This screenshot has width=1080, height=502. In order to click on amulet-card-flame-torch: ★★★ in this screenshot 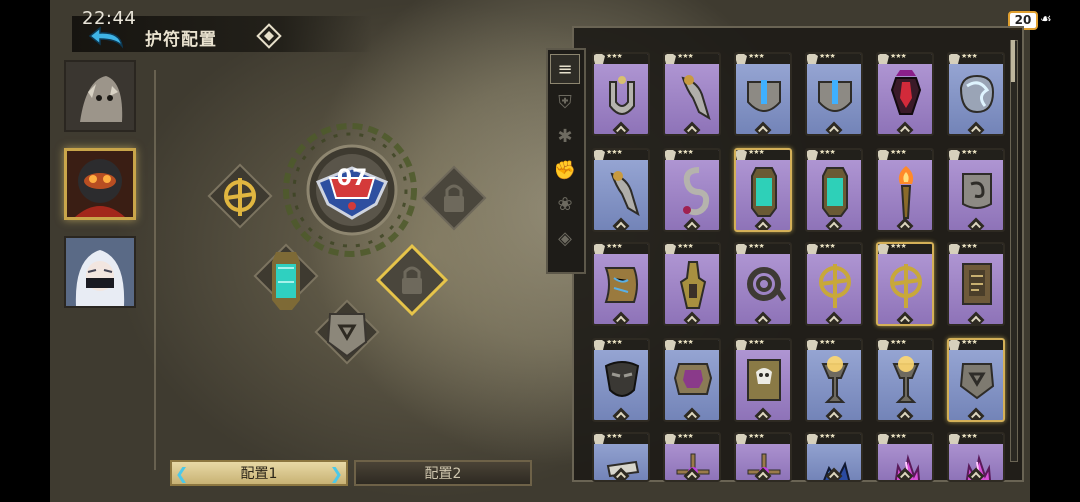, I will do `click(905, 190)`.